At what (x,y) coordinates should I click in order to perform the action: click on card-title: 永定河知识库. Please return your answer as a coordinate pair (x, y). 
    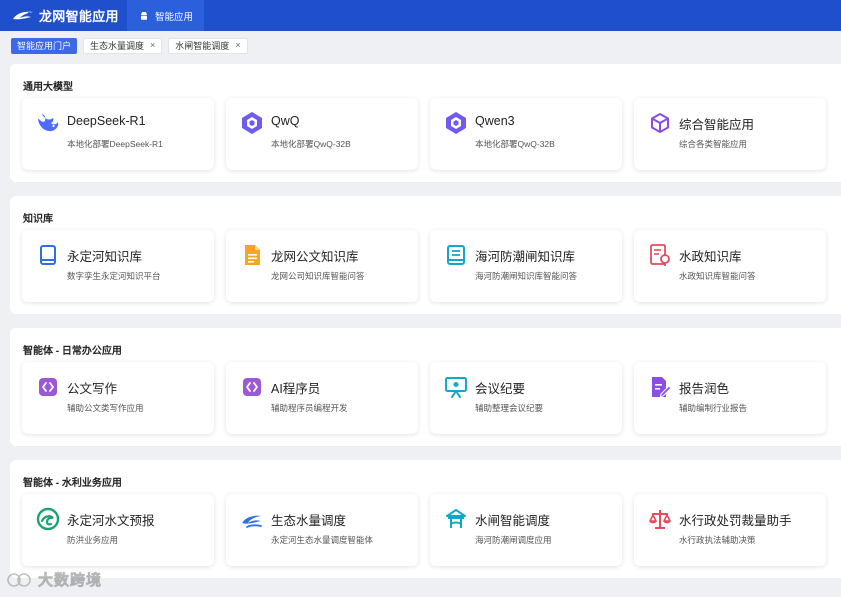
    Looking at the image, I should click on (105, 257).